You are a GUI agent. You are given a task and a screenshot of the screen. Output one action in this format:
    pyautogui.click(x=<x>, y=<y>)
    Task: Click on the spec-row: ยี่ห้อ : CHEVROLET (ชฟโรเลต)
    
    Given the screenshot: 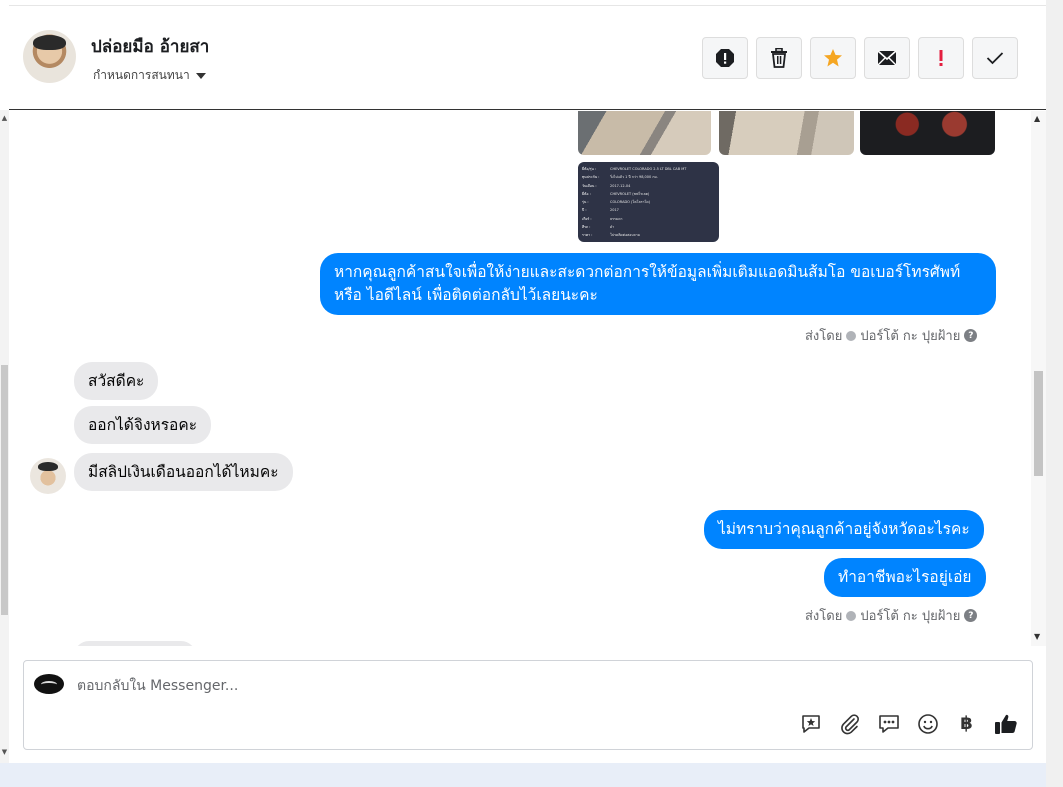 What is the action you would take?
    pyautogui.click(x=616, y=193)
    